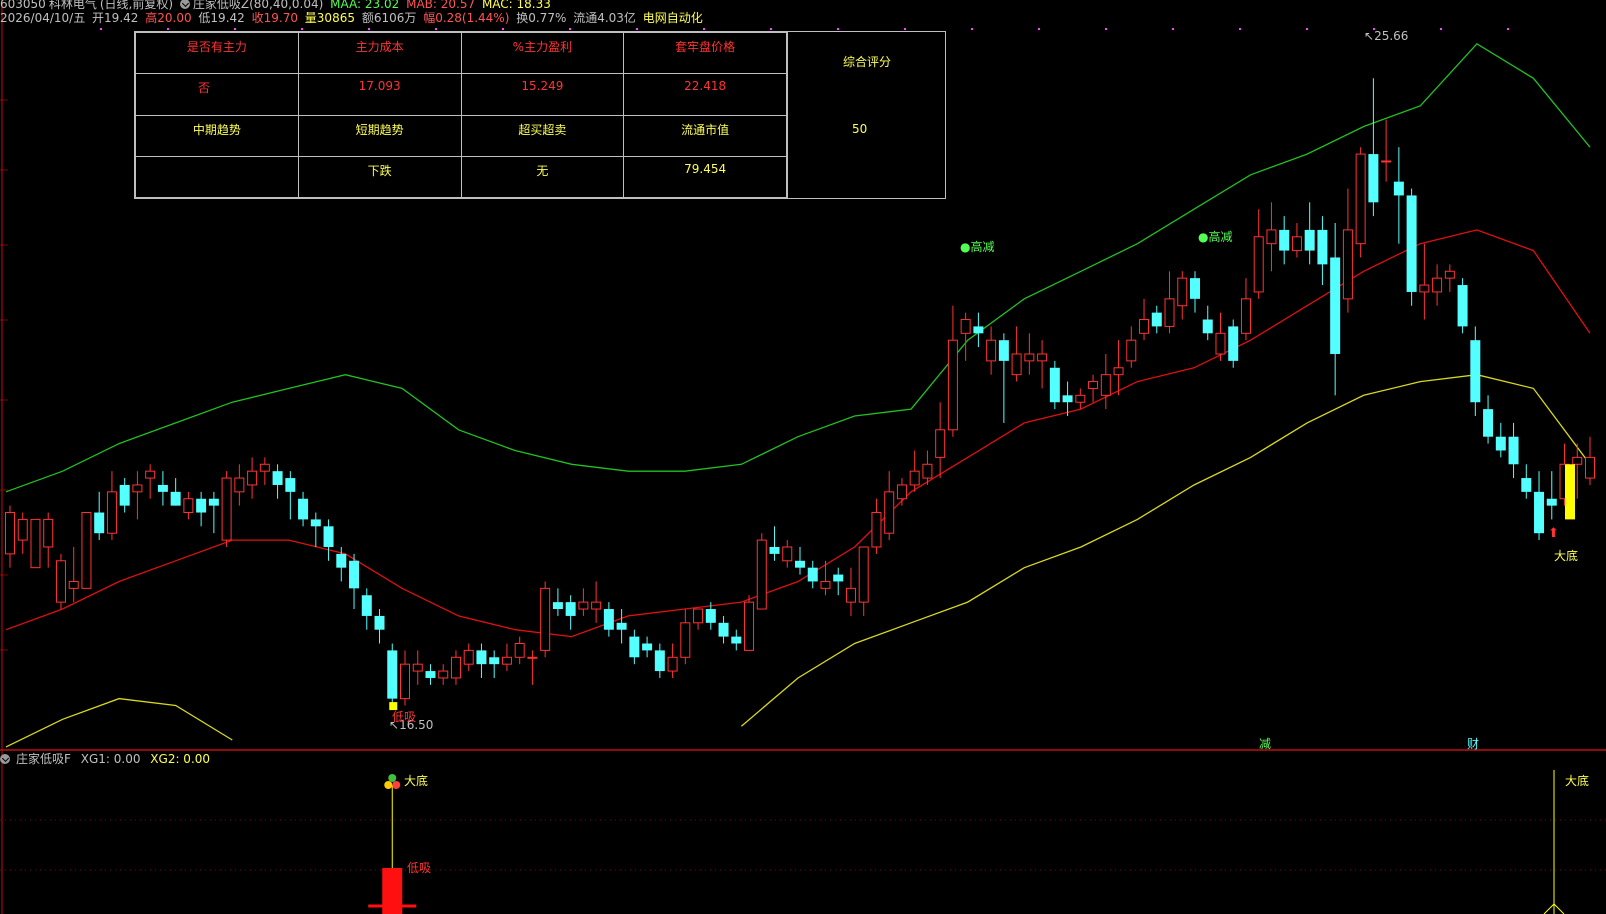 The height and width of the screenshot is (914, 1606). What do you see at coordinates (184, 4) in the screenshot?
I see `settings-gear-icon` at bounding box center [184, 4].